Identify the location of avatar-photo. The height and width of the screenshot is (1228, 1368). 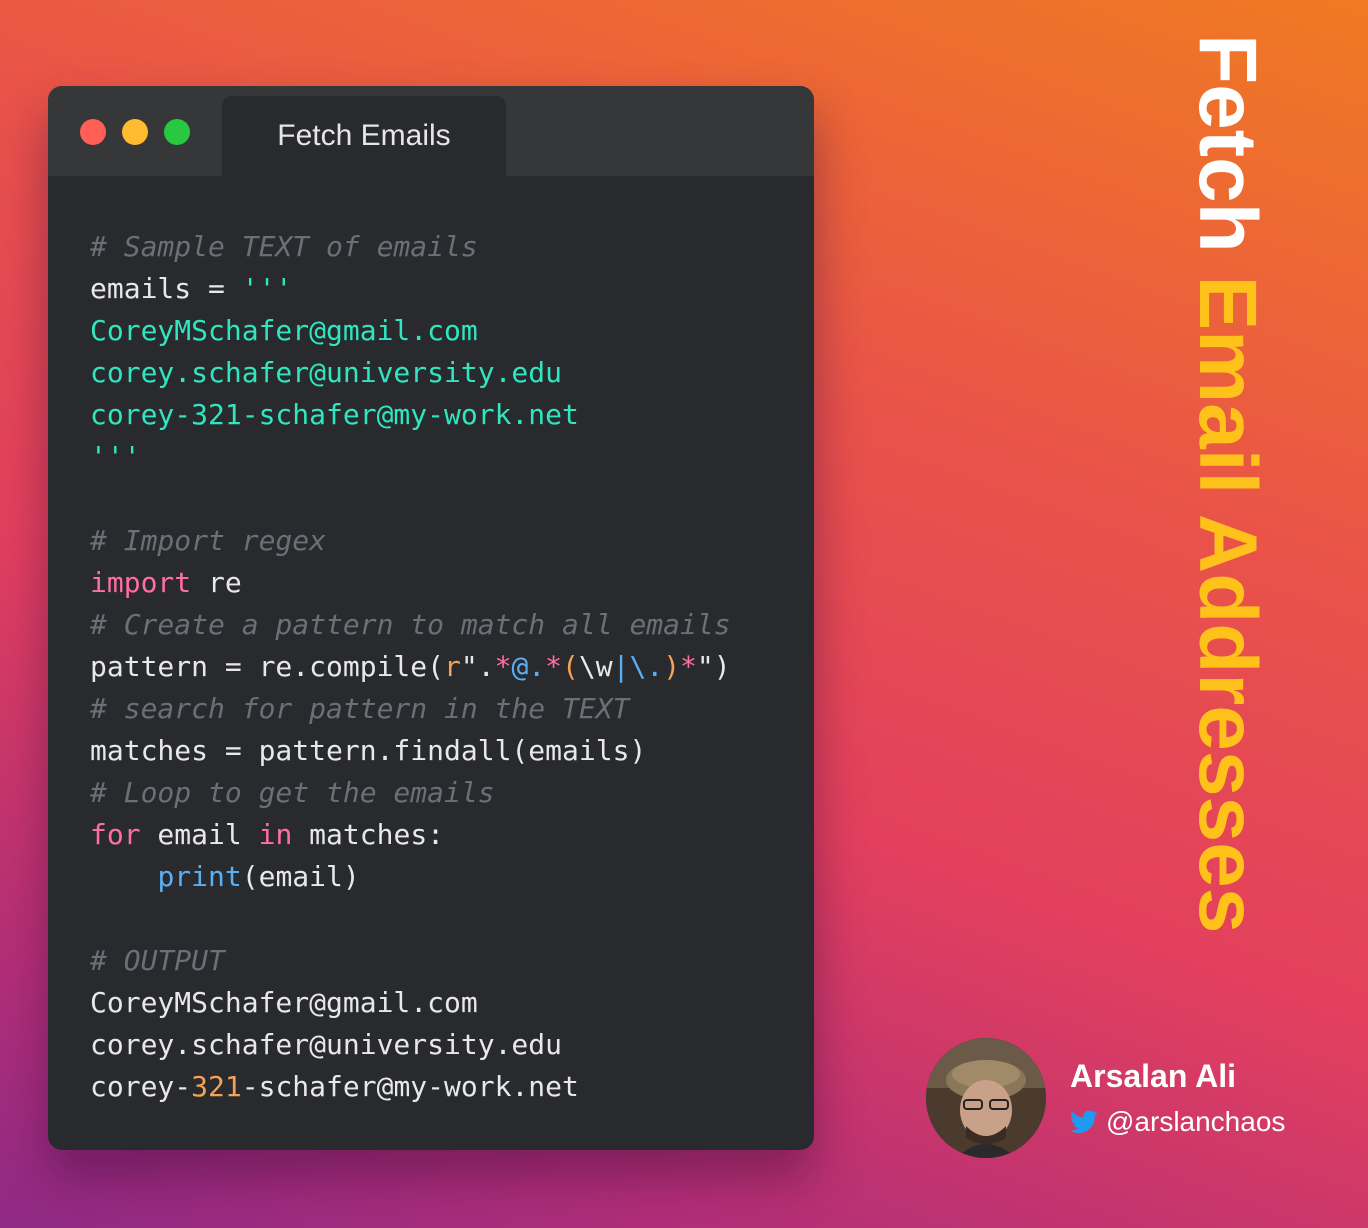
(986, 1098).